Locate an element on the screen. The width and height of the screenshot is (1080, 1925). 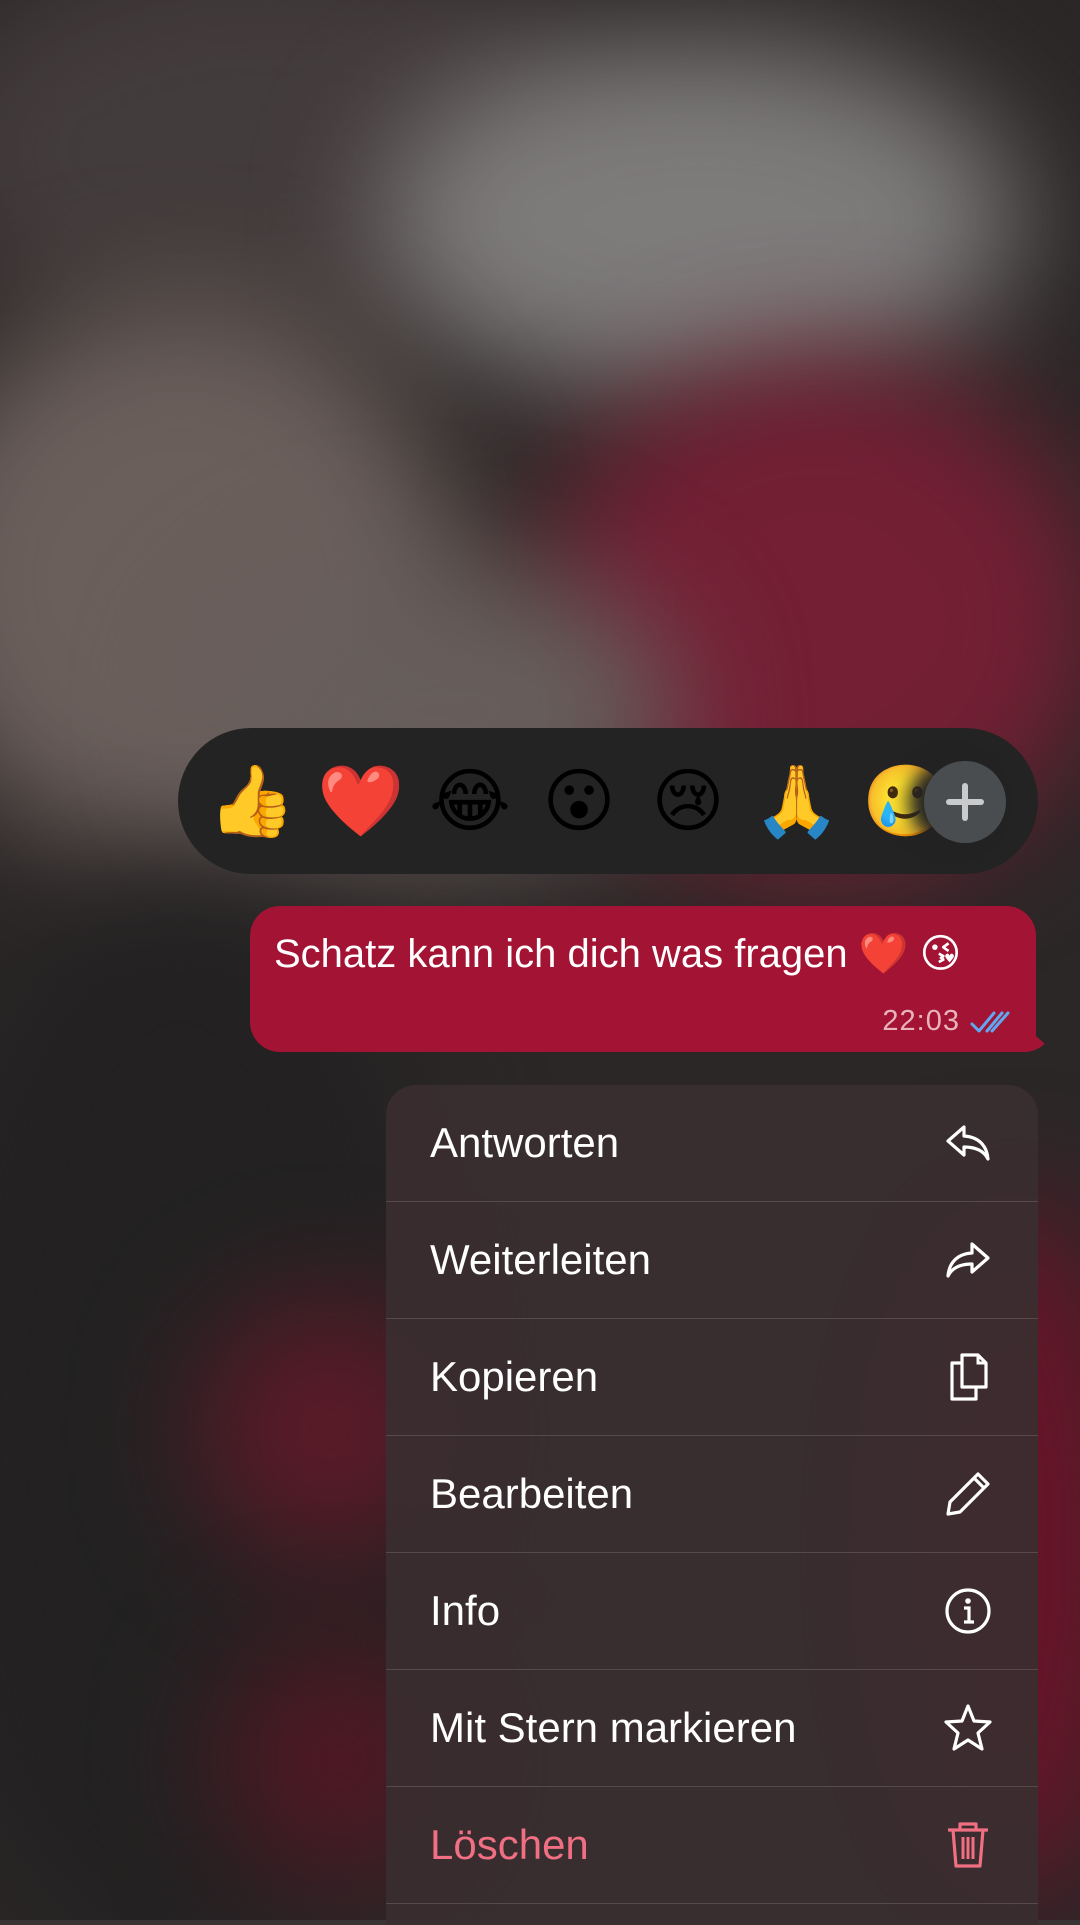
menu-item-label: Antworten is located at coordinates (525, 1142).